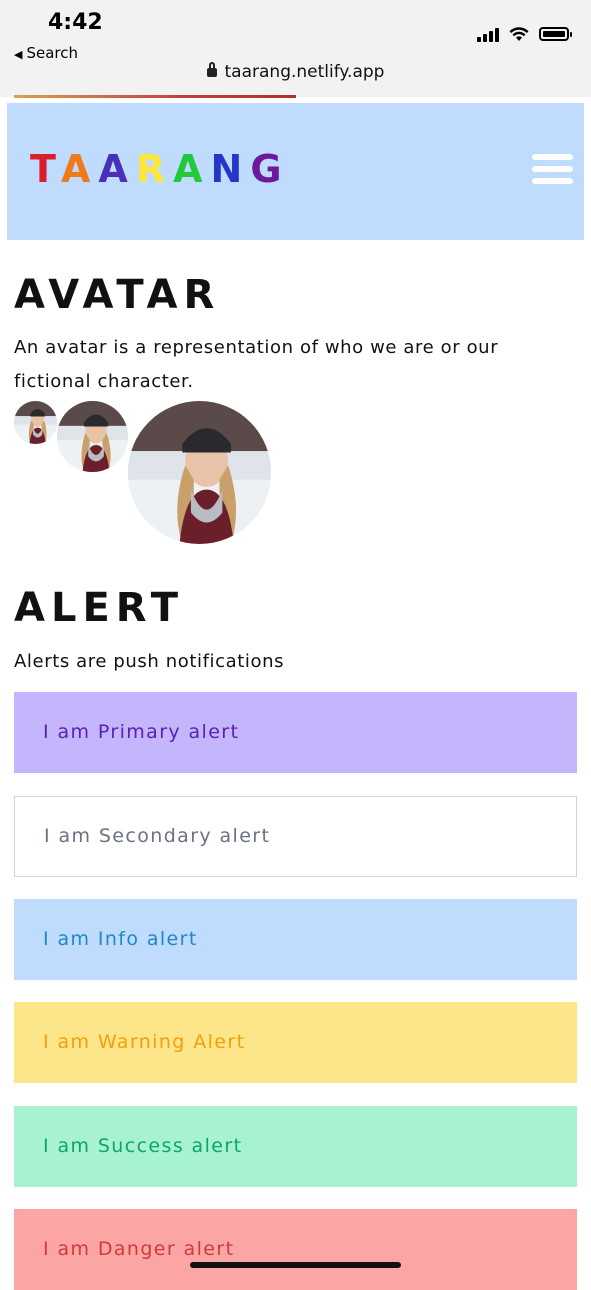 The width and height of the screenshot is (591, 1290). I want to click on avatar-heading: AVATAR, so click(117, 295).